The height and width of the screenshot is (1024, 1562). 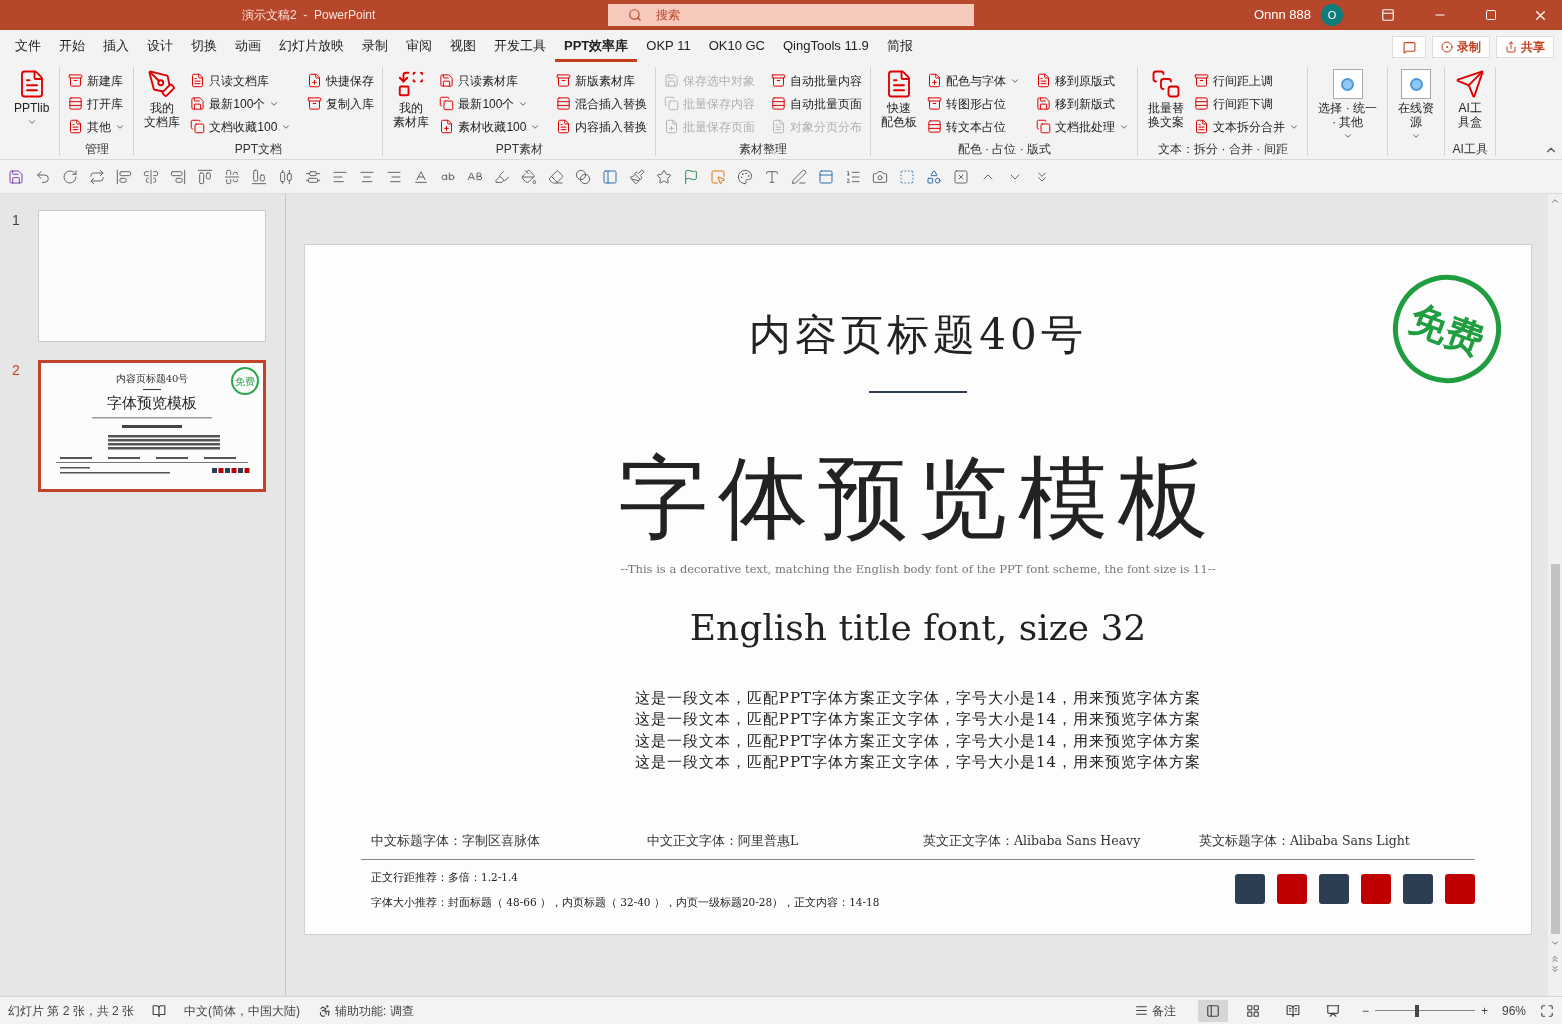 I want to click on ribbon-button: 文本拆分合并, so click(x=1247, y=126).